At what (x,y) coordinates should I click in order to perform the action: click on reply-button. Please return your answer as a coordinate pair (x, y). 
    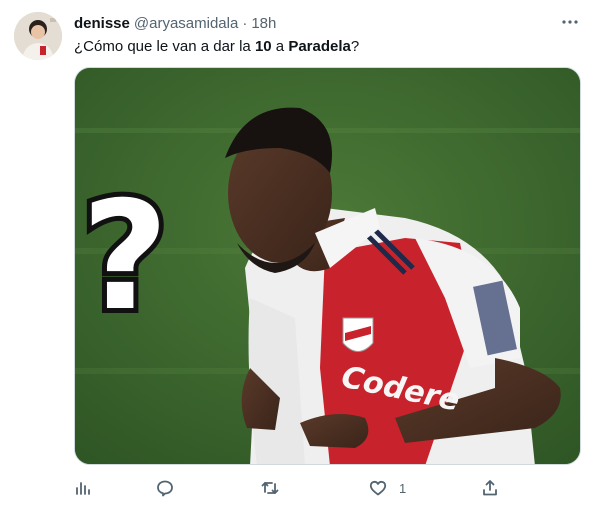
    Looking at the image, I should click on (165, 488).